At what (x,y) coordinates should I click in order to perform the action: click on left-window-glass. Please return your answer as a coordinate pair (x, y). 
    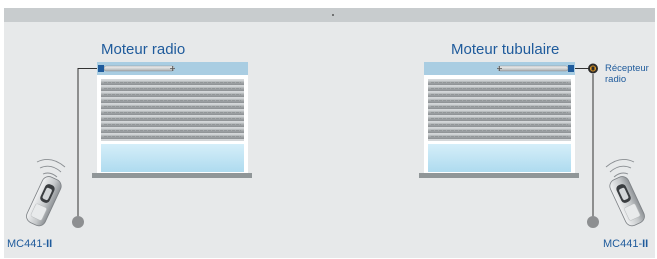
    Looking at the image, I should click on (172, 158).